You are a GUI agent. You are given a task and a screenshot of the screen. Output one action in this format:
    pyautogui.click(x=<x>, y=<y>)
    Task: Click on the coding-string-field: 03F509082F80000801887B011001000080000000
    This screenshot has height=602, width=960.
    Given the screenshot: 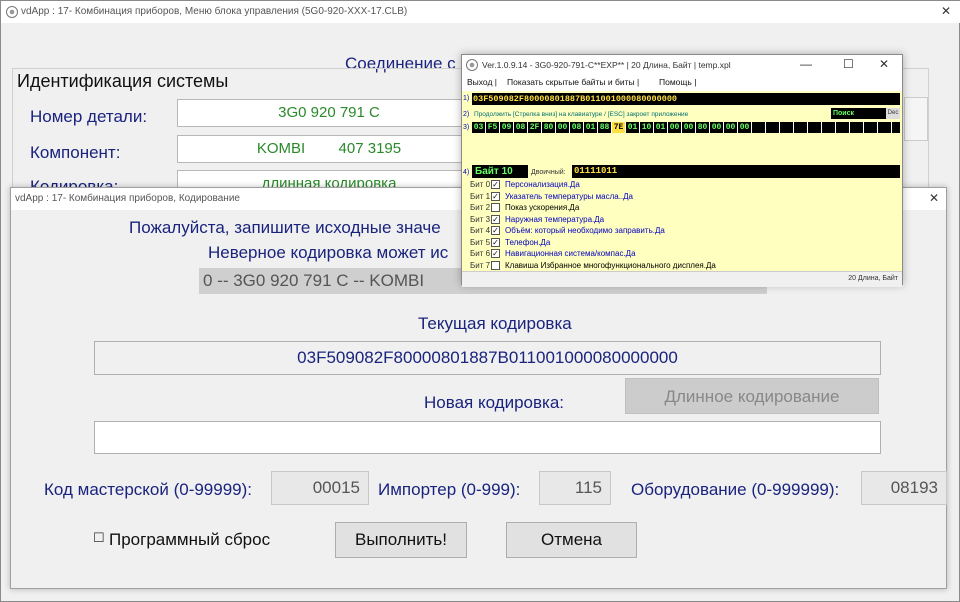 What is the action you would take?
    pyautogui.click(x=686, y=99)
    